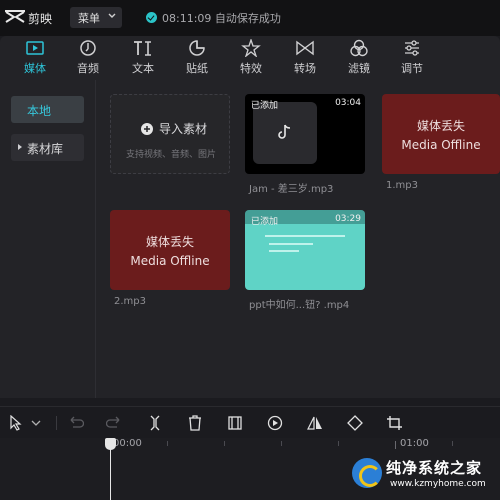  What do you see at coordinates (56, 423) in the screenshot?
I see `toolbar-divider` at bounding box center [56, 423].